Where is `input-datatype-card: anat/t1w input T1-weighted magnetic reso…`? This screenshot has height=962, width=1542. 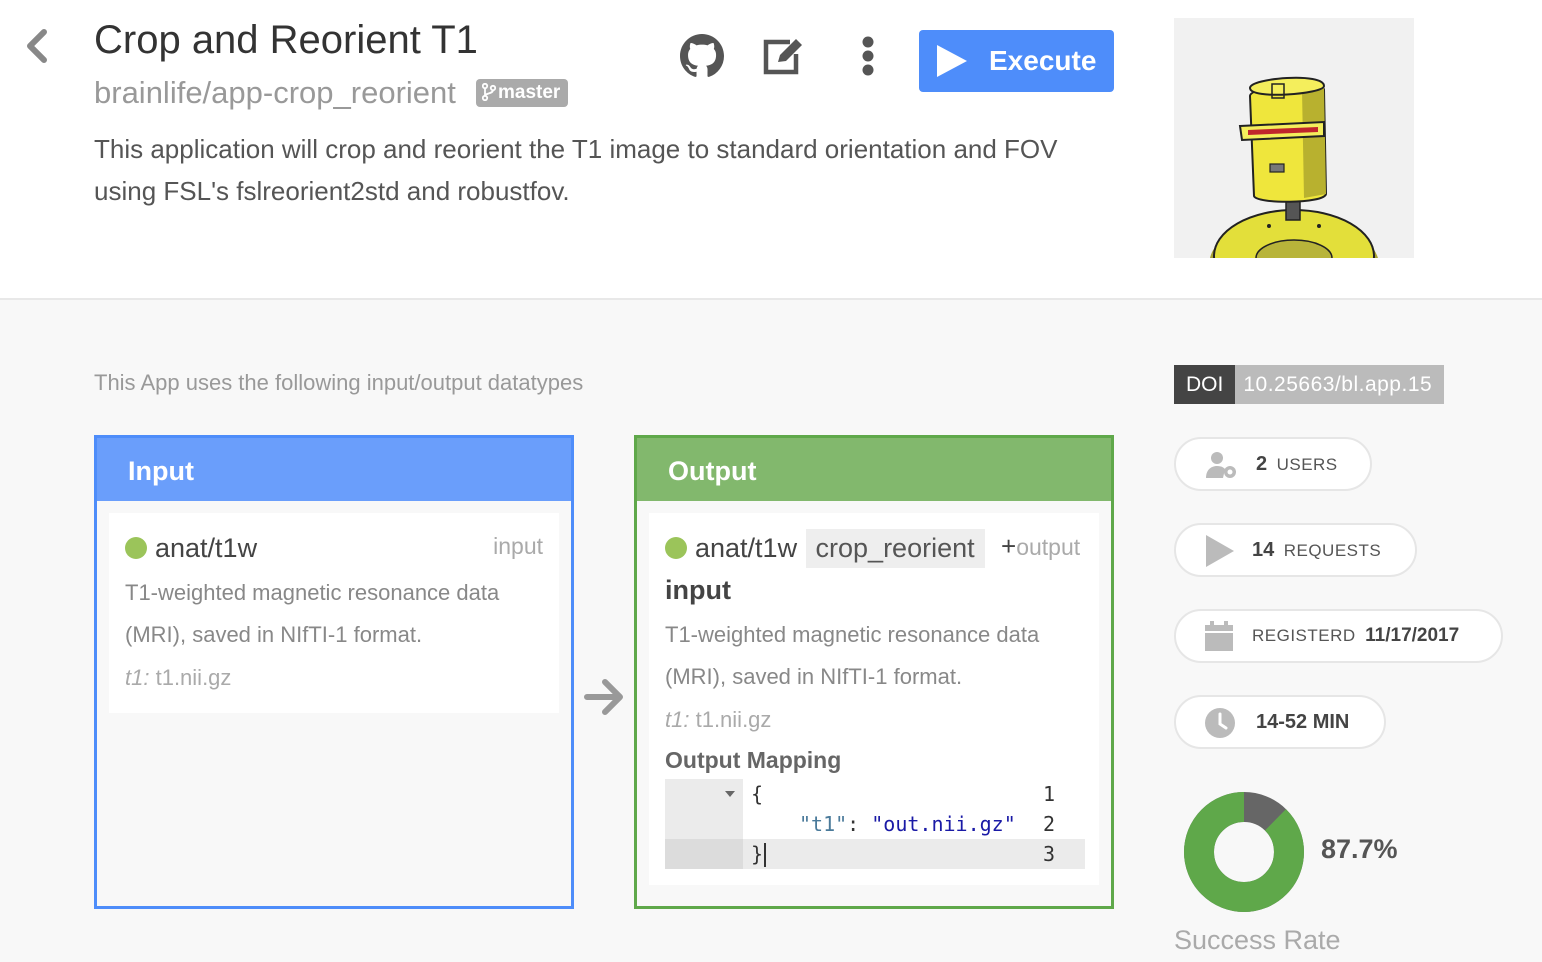
input-datatype-card: anat/t1w input T1-weighted magnetic reso… is located at coordinates (334, 613).